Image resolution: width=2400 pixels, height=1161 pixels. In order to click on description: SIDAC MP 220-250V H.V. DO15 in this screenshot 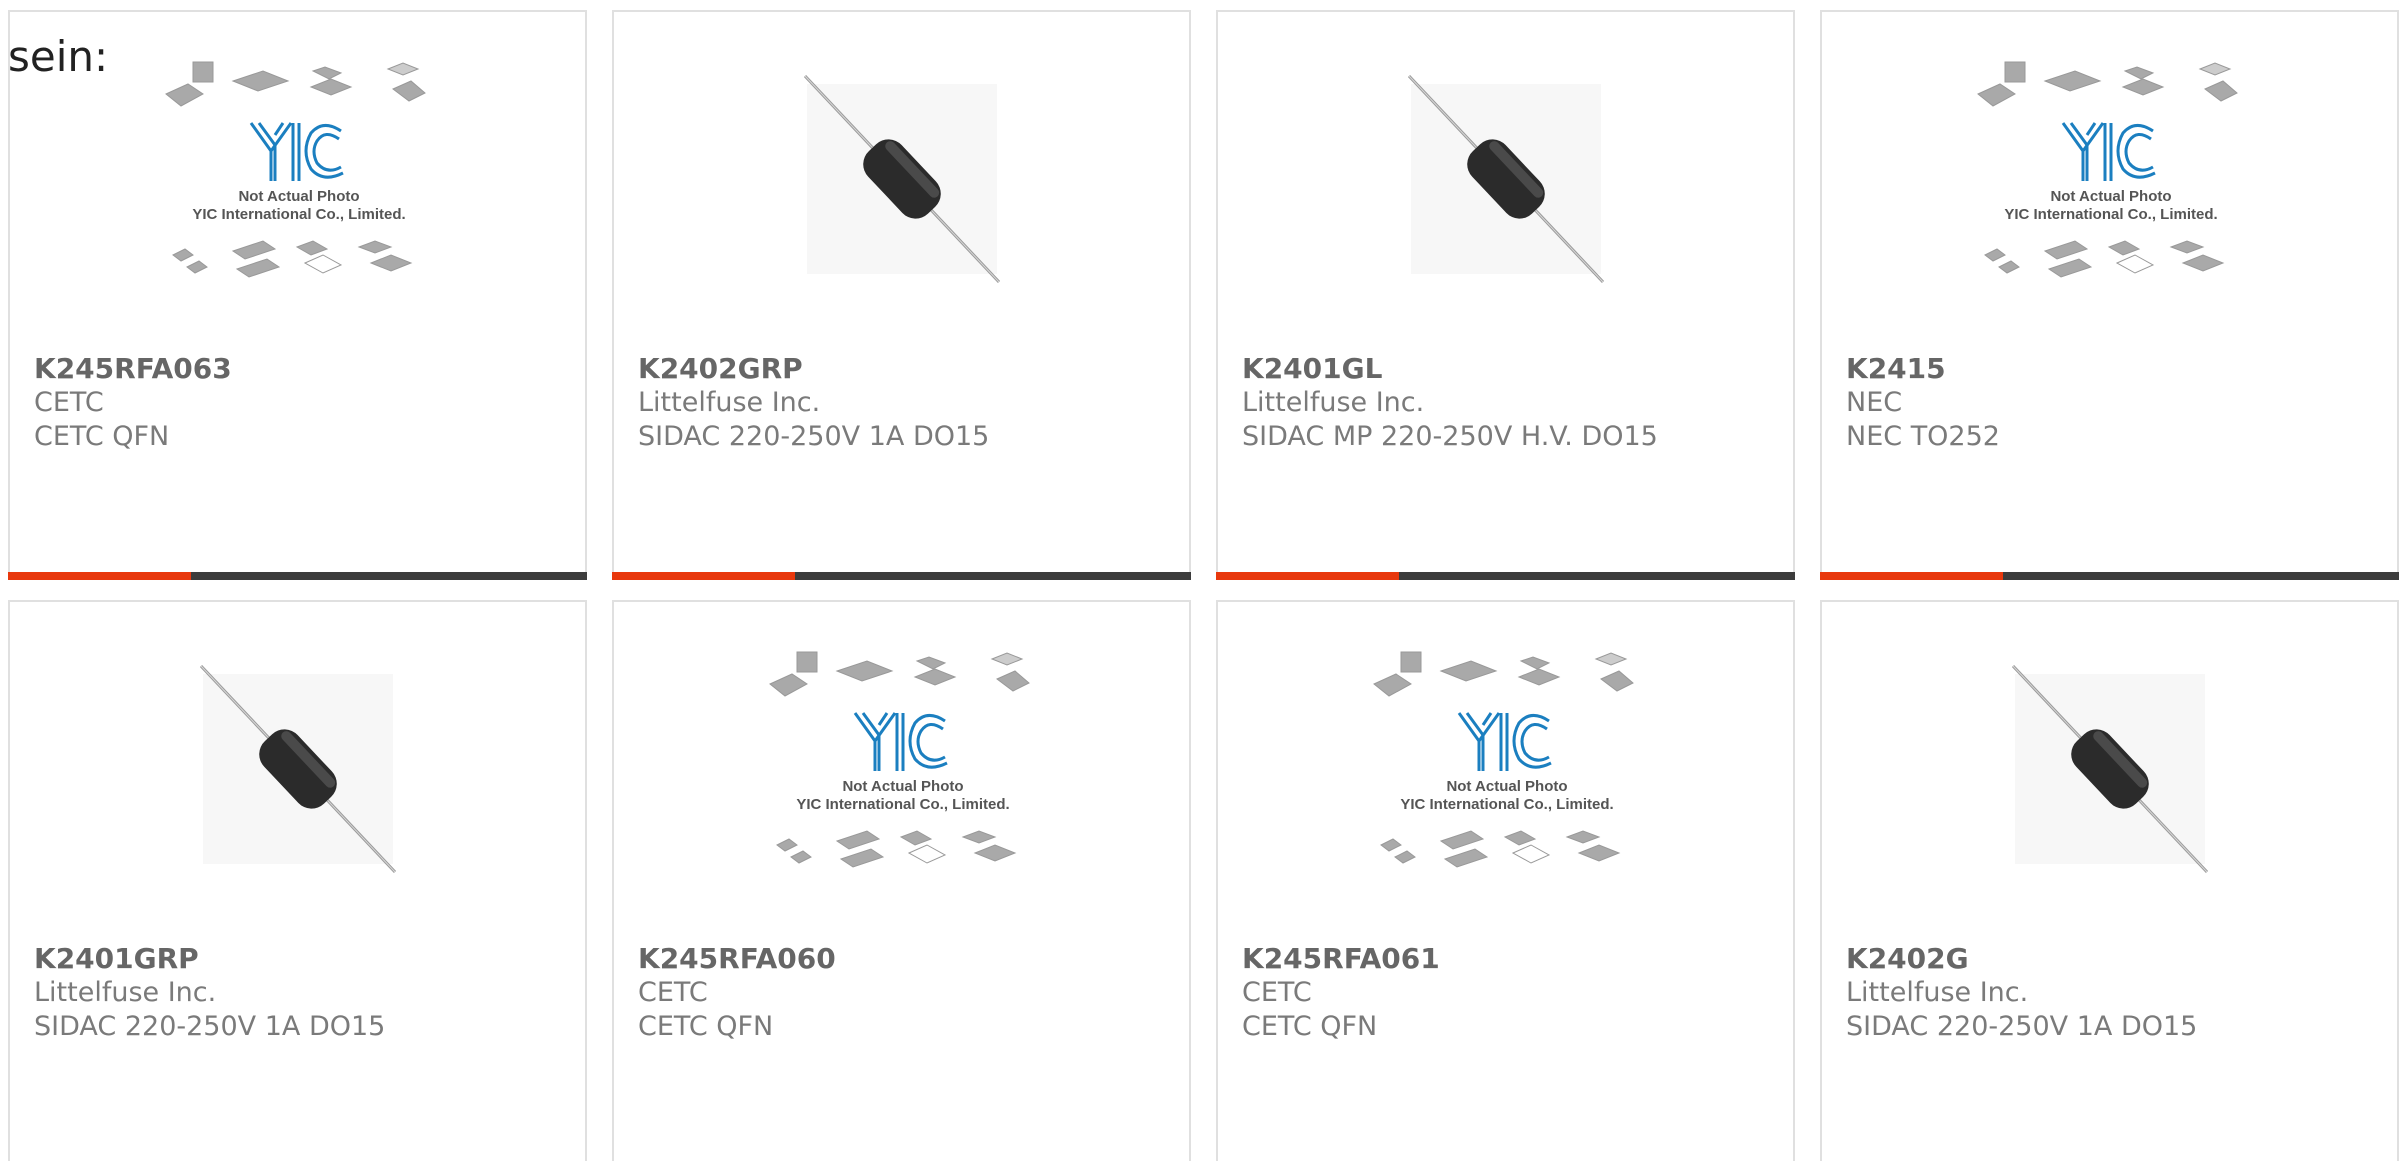, I will do `click(1450, 436)`.